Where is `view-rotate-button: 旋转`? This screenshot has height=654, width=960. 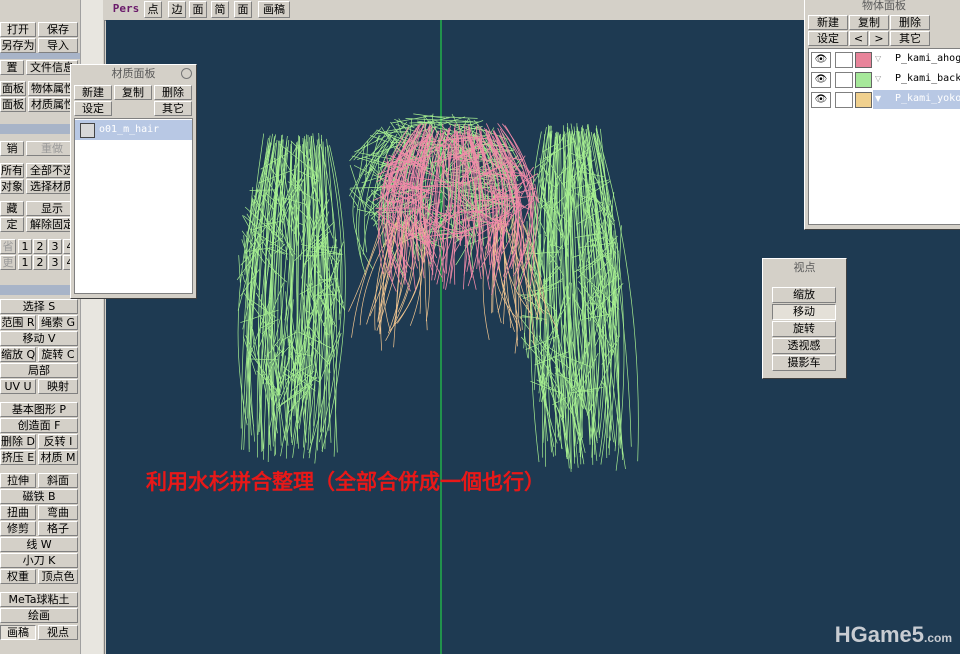
view-rotate-button: 旋转 is located at coordinates (804, 329).